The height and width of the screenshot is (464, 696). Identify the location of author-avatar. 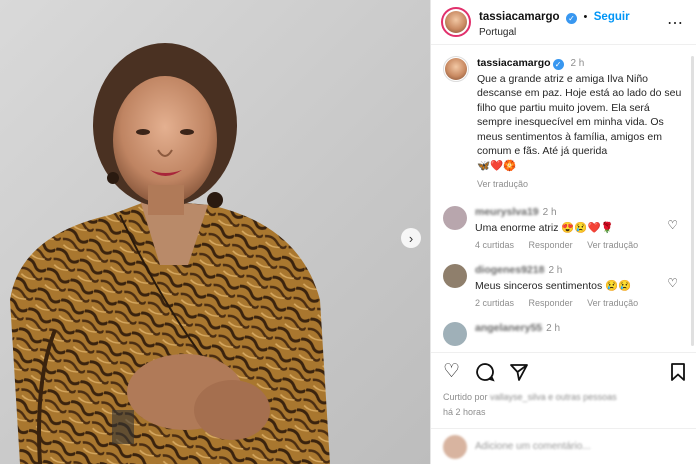
(456, 22).